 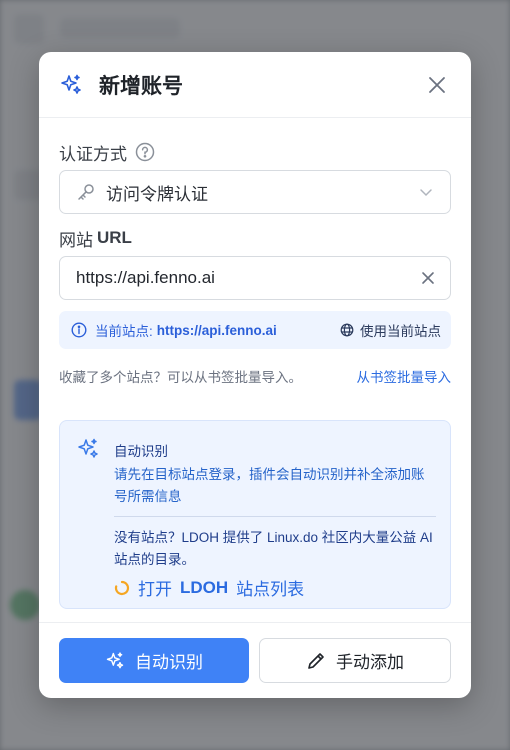 What do you see at coordinates (93, 154) in the screenshot?
I see `auth-method-text: 认证方式` at bounding box center [93, 154].